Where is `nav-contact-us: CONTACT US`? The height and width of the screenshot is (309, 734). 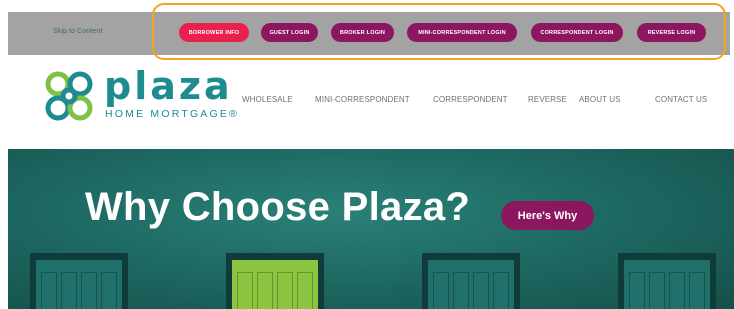
nav-contact-us: CONTACT US is located at coordinates (681, 99).